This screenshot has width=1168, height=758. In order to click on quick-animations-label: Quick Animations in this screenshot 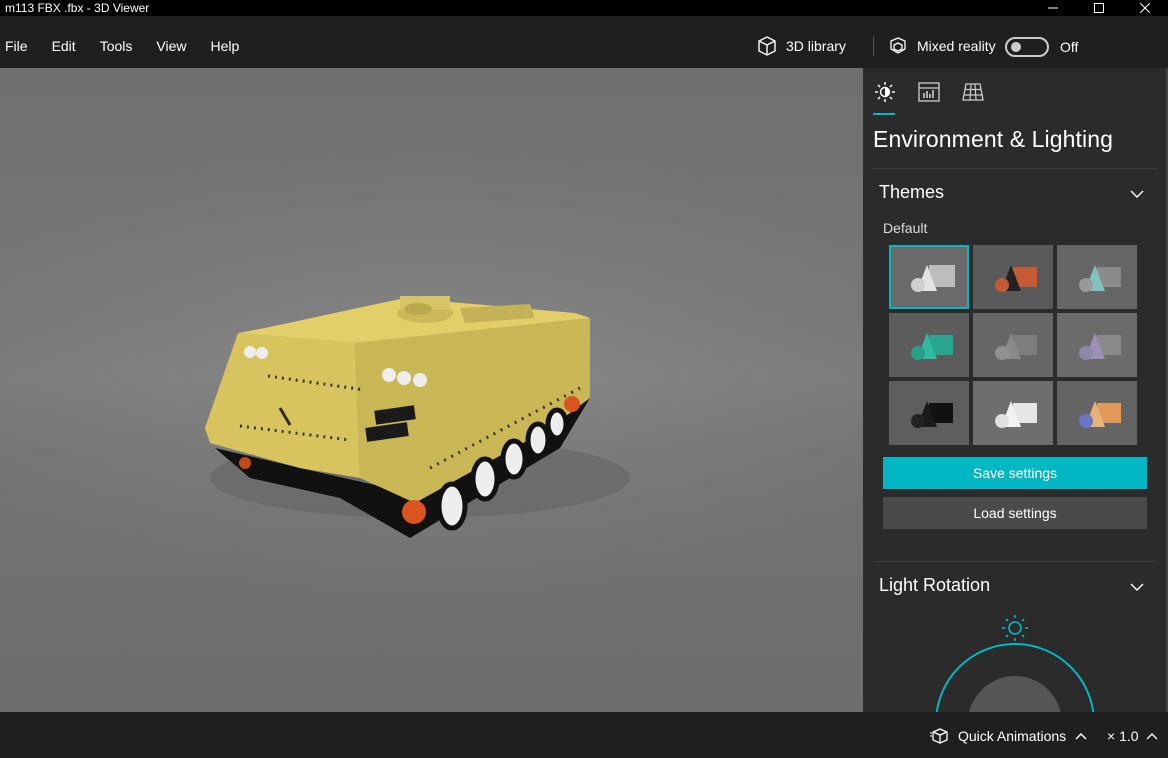, I will do `click(1012, 736)`.